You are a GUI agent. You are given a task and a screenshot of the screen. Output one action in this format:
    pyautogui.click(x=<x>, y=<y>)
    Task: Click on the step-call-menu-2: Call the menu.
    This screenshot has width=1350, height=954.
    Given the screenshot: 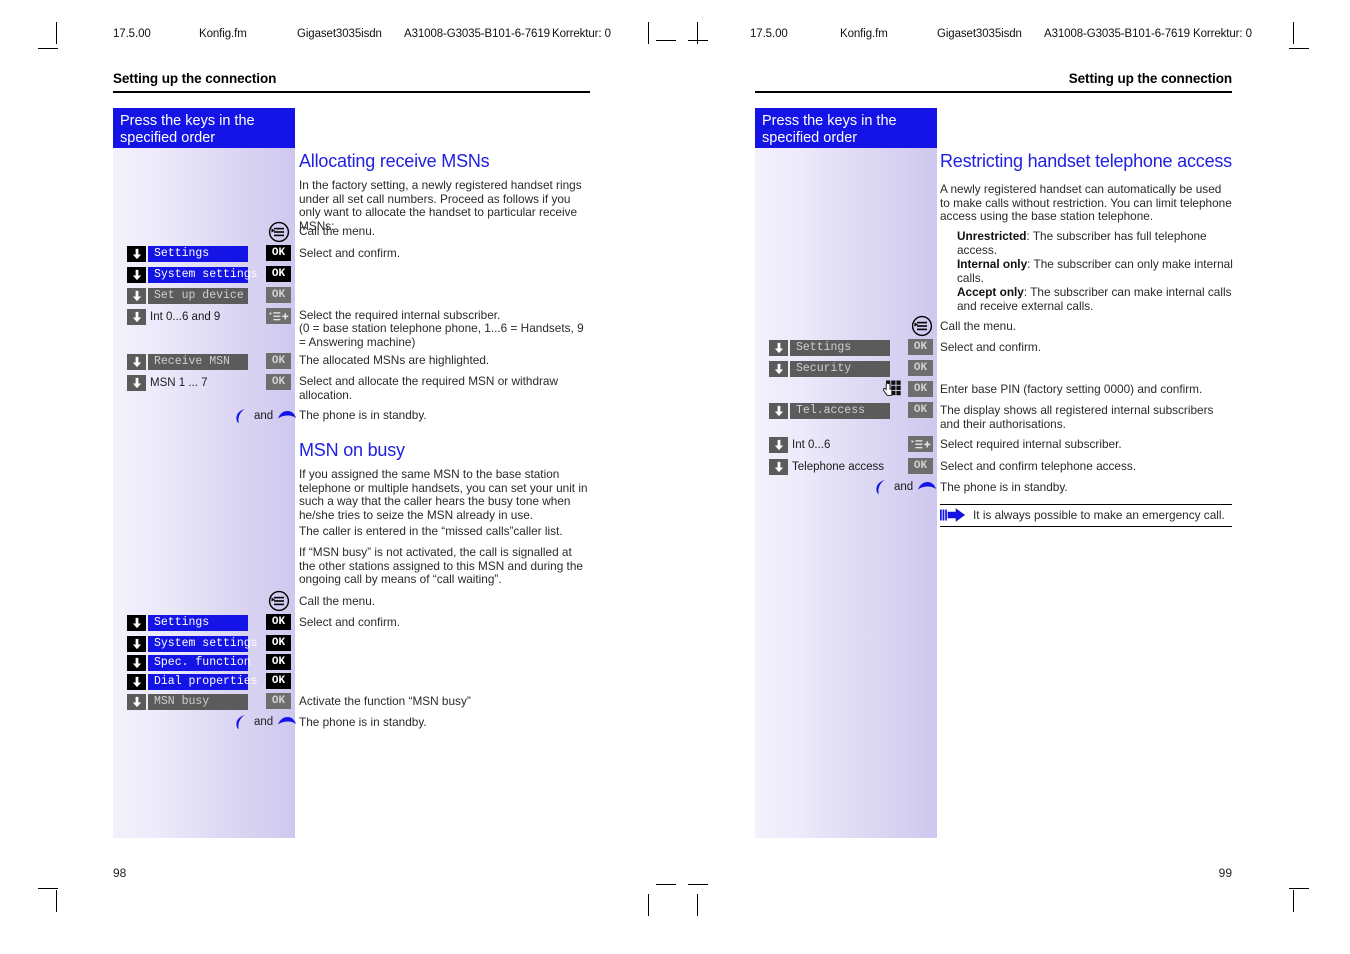 What is the action you would take?
    pyautogui.click(x=337, y=601)
    